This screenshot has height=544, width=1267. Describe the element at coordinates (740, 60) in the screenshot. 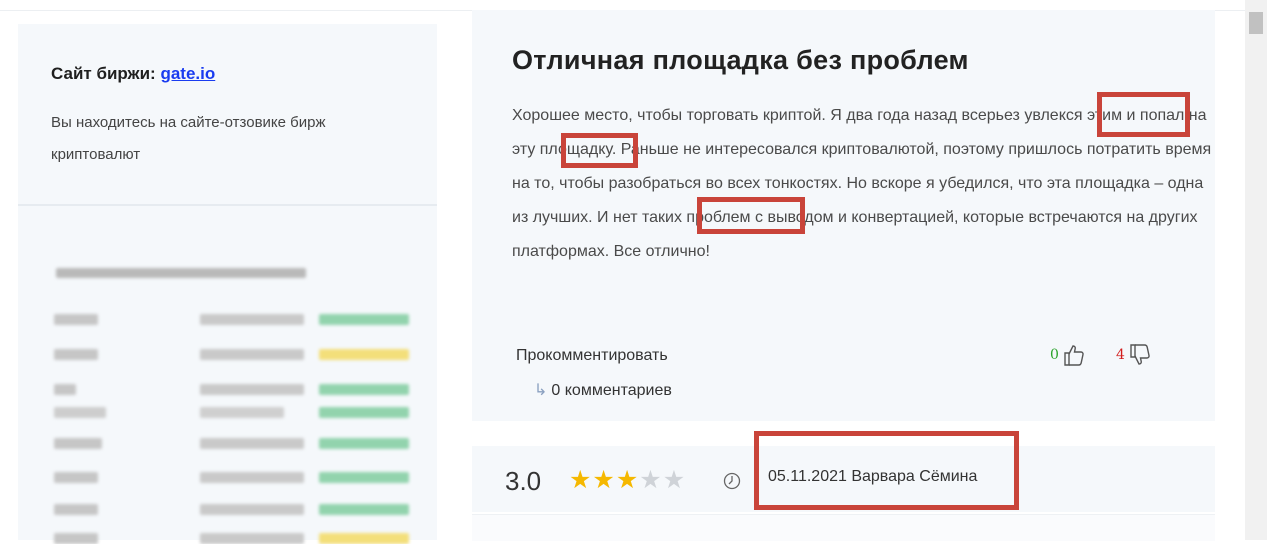

I see `review-title: Отличная площадка без проблем` at that location.